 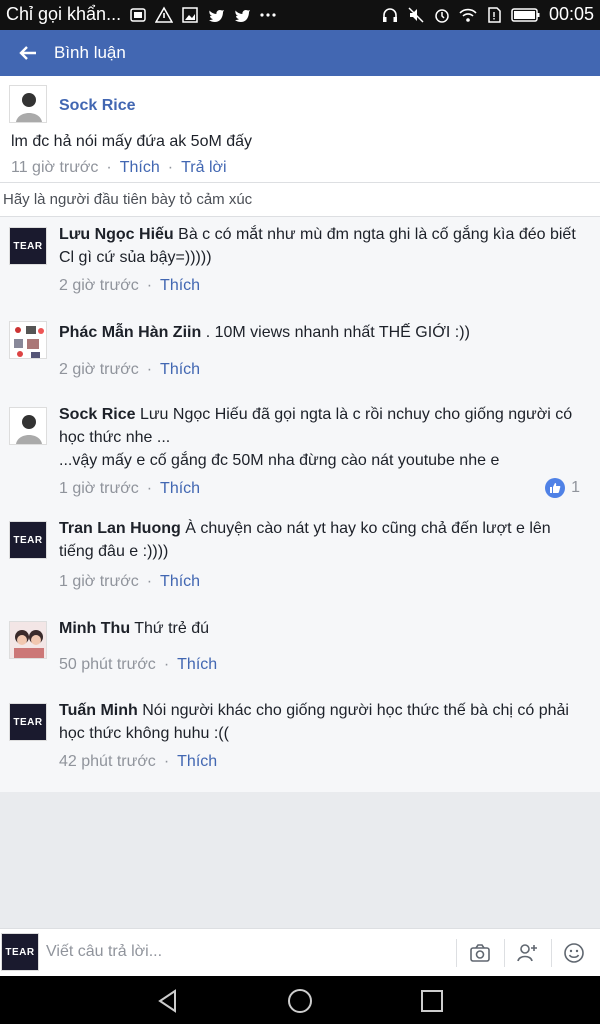 I want to click on reaction-prompt-text: Hãy là người đầu tiên bày tỏ cảm xúc, so click(x=128, y=199).